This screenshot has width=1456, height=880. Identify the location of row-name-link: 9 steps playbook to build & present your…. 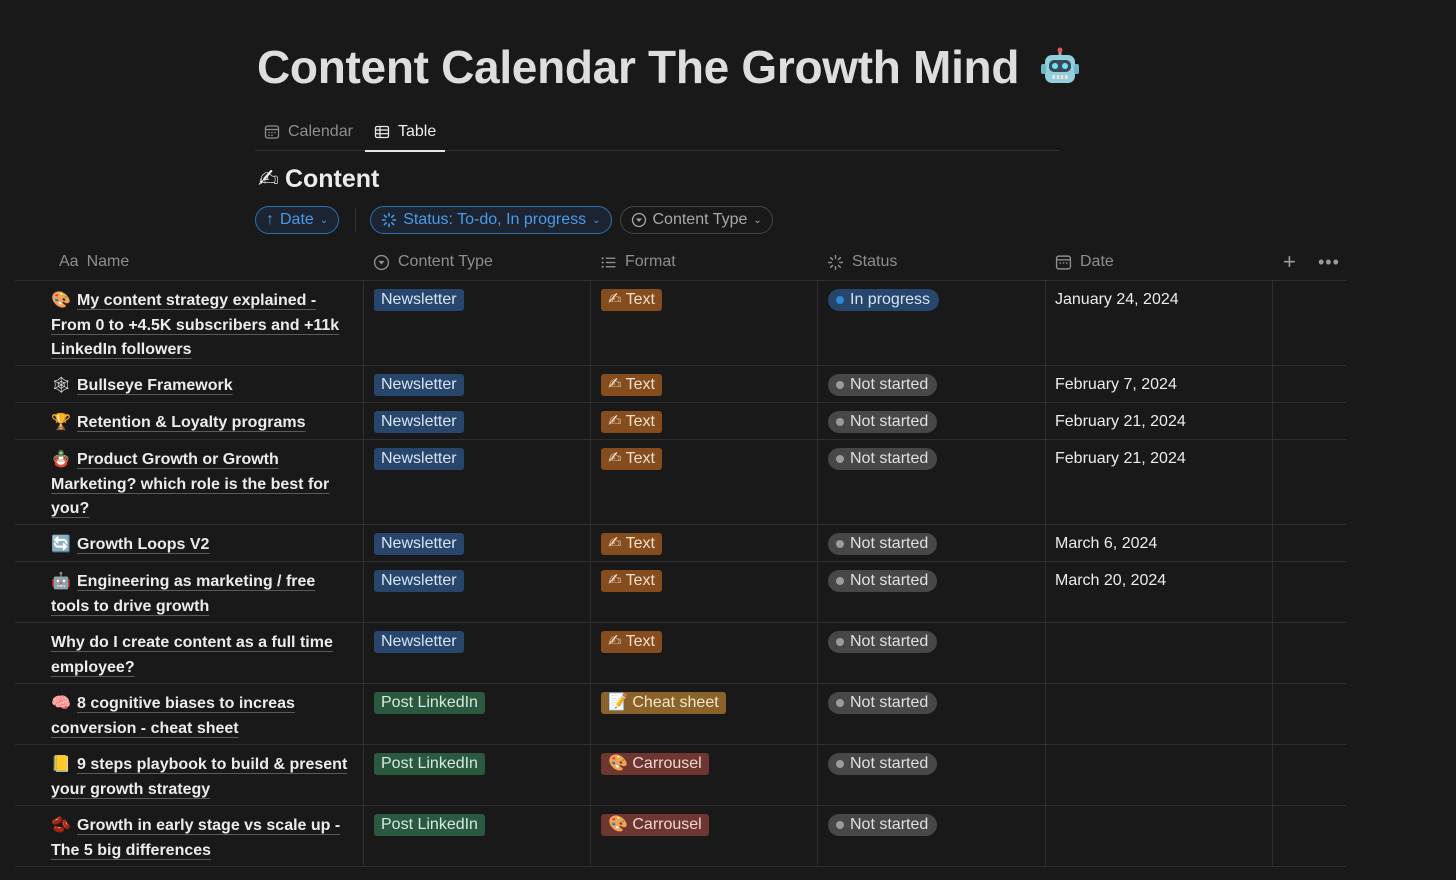
(199, 777).